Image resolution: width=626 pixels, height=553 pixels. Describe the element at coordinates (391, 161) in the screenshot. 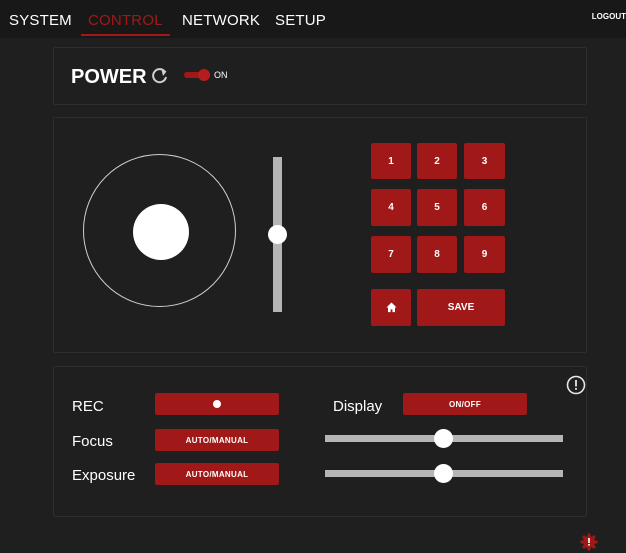

I see `preset-button-1: 1` at that location.